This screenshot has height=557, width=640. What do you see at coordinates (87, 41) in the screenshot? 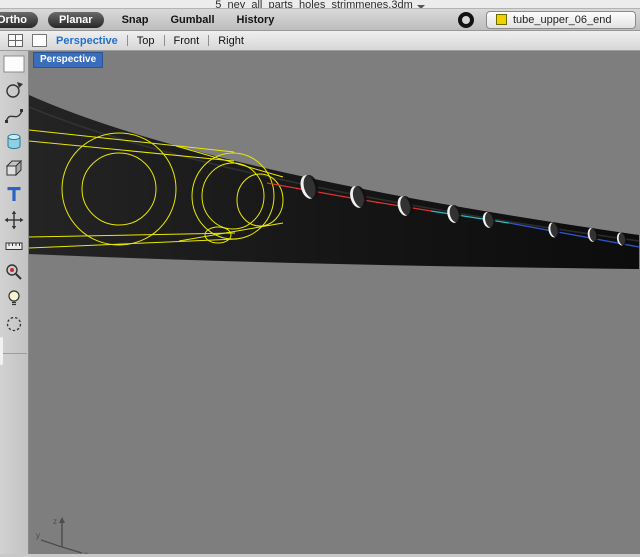
I see `tab-perspective: Perspective` at bounding box center [87, 41].